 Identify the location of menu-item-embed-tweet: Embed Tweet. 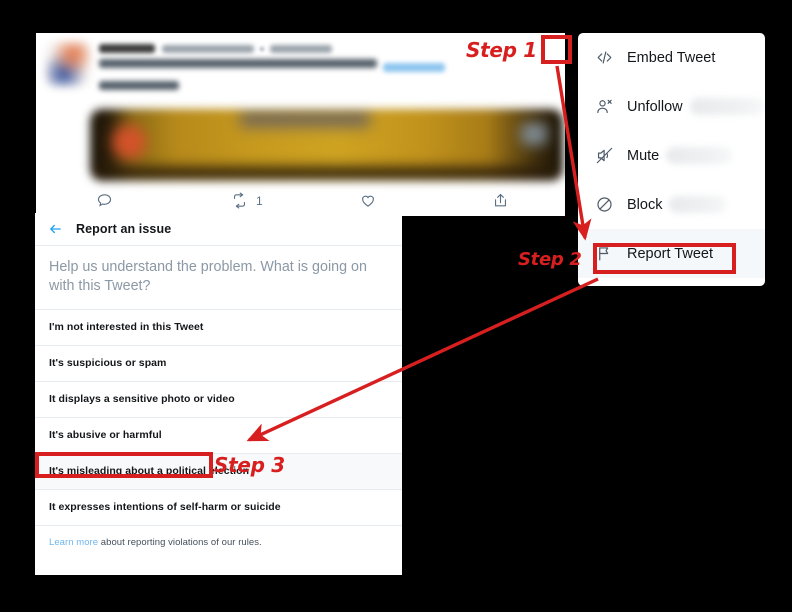
(671, 57).